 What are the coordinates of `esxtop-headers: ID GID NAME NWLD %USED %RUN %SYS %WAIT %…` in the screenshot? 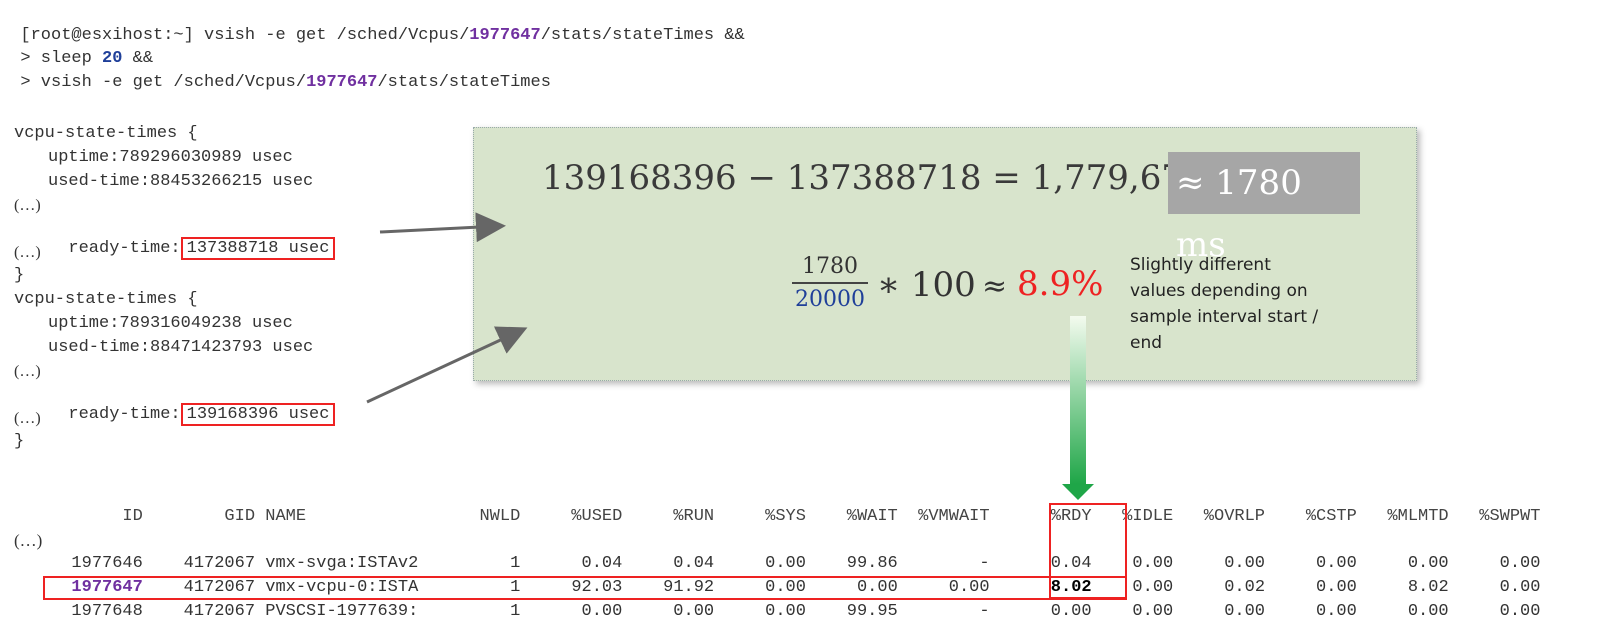 It's located at (770, 516).